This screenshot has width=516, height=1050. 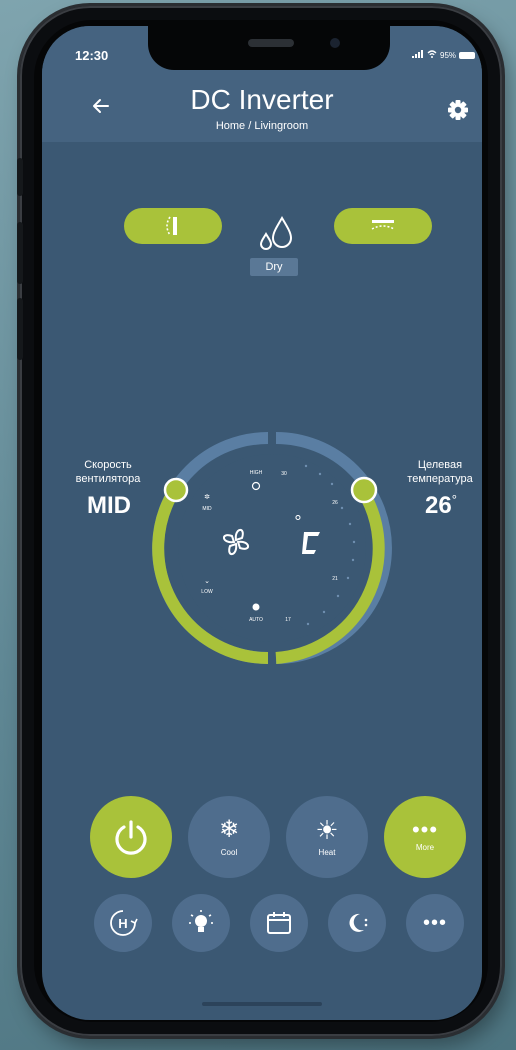 I want to click on heat-label: Heat, so click(x=327, y=852).